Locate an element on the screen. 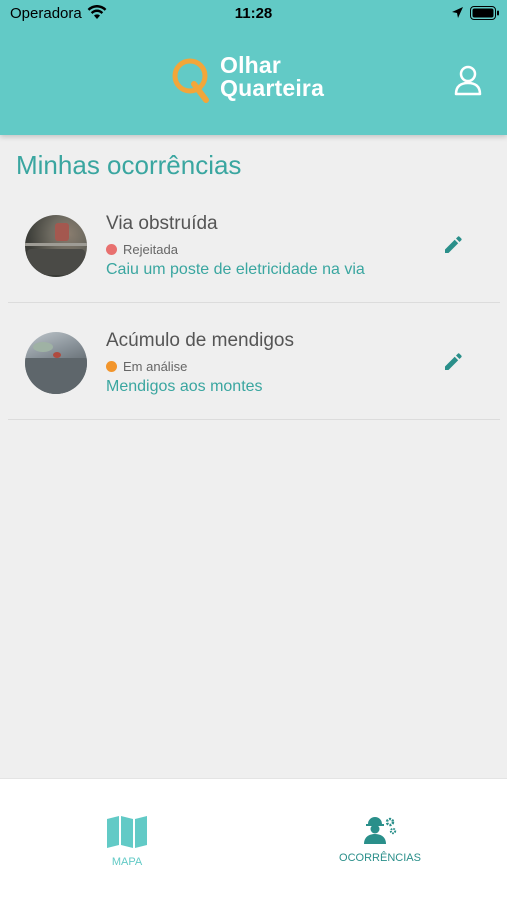  status-label: Rejeitada is located at coordinates (150, 249).